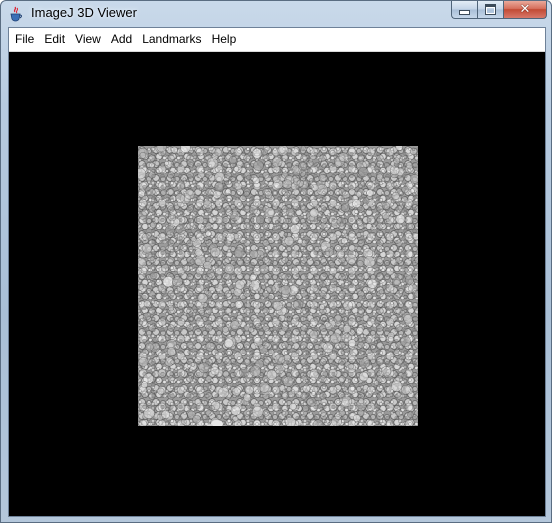  What do you see at coordinates (88, 39) in the screenshot?
I see `menu-view: View` at bounding box center [88, 39].